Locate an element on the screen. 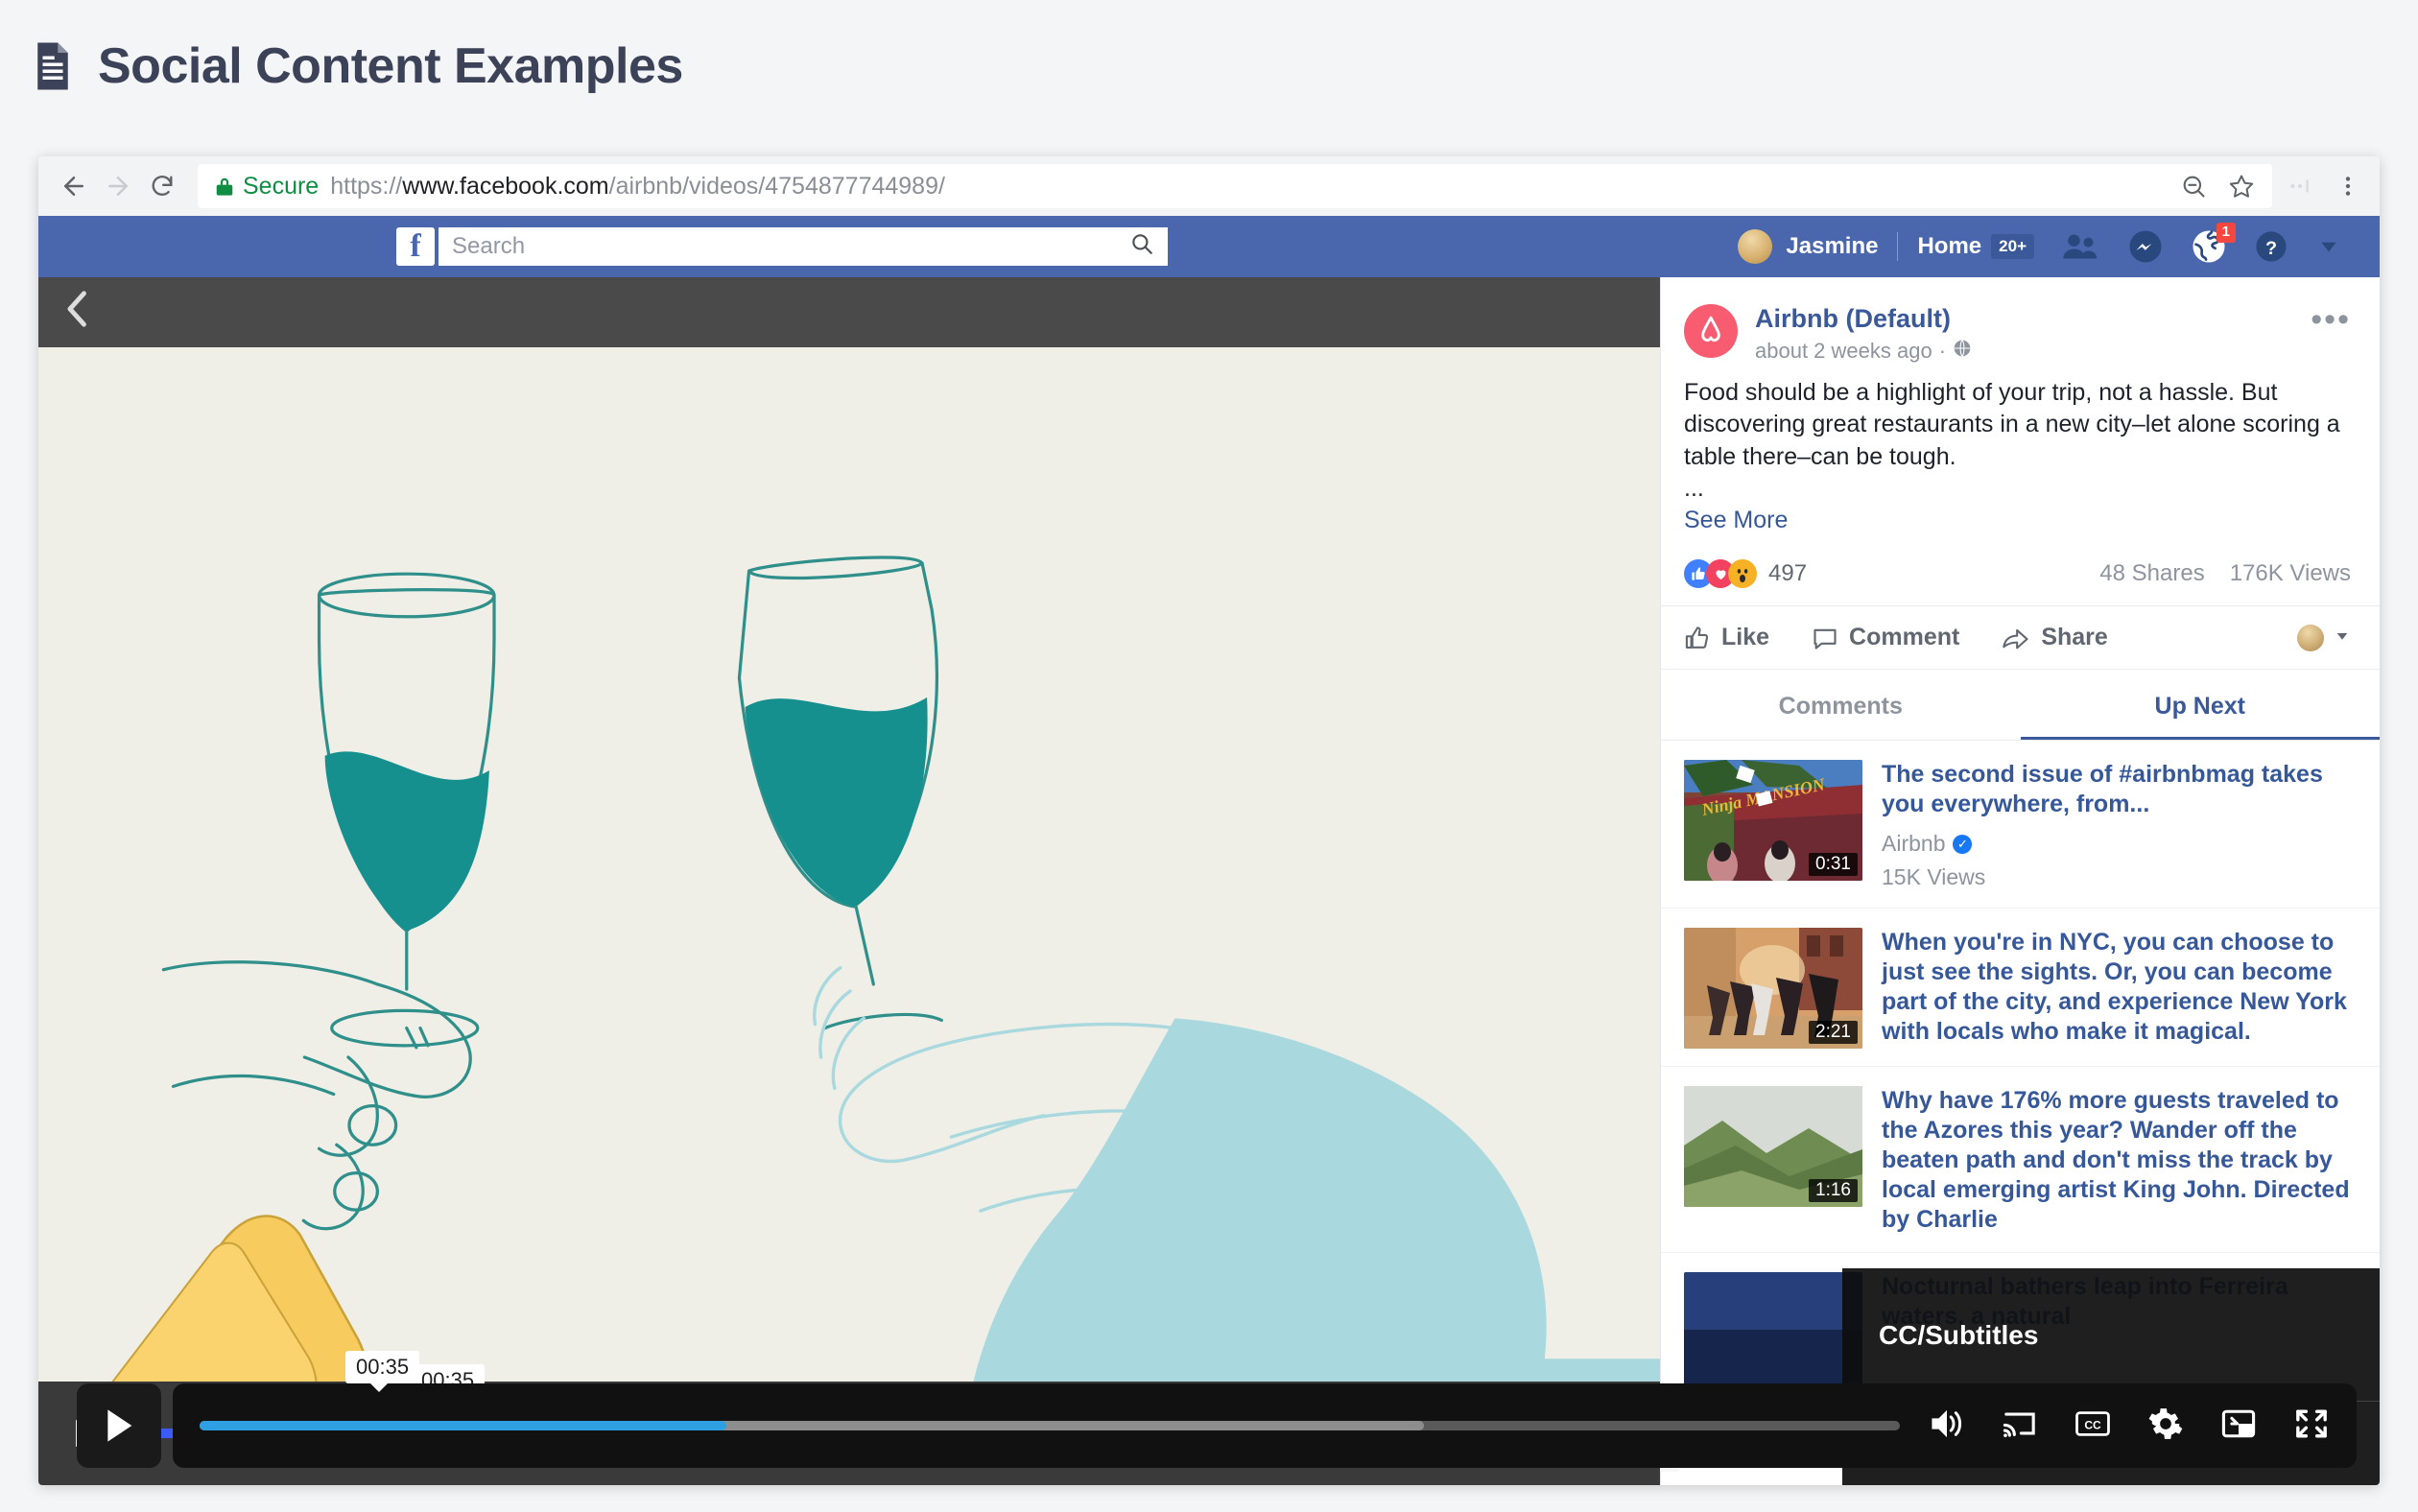 This screenshot has height=1512, width=2418. gear-icon is located at coordinates (2166, 1426).